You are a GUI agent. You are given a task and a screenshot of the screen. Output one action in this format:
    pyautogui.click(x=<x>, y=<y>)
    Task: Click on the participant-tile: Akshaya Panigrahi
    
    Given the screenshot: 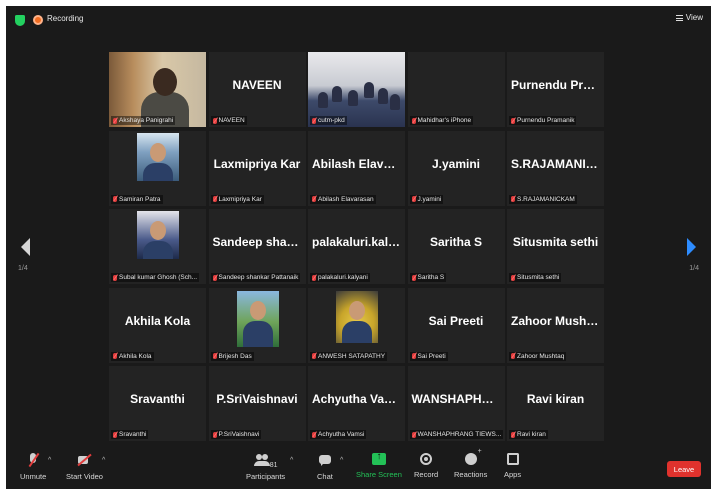 What is the action you would take?
    pyautogui.click(x=157, y=89)
    